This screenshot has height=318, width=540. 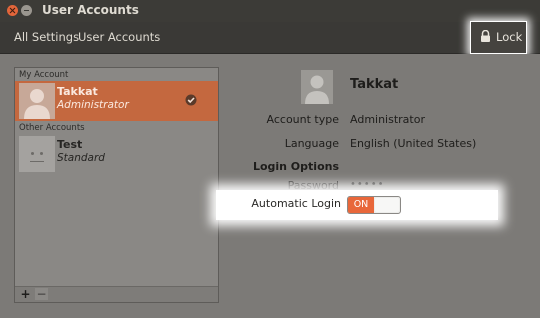 I want to click on lock-button: Lock, so click(x=498, y=37).